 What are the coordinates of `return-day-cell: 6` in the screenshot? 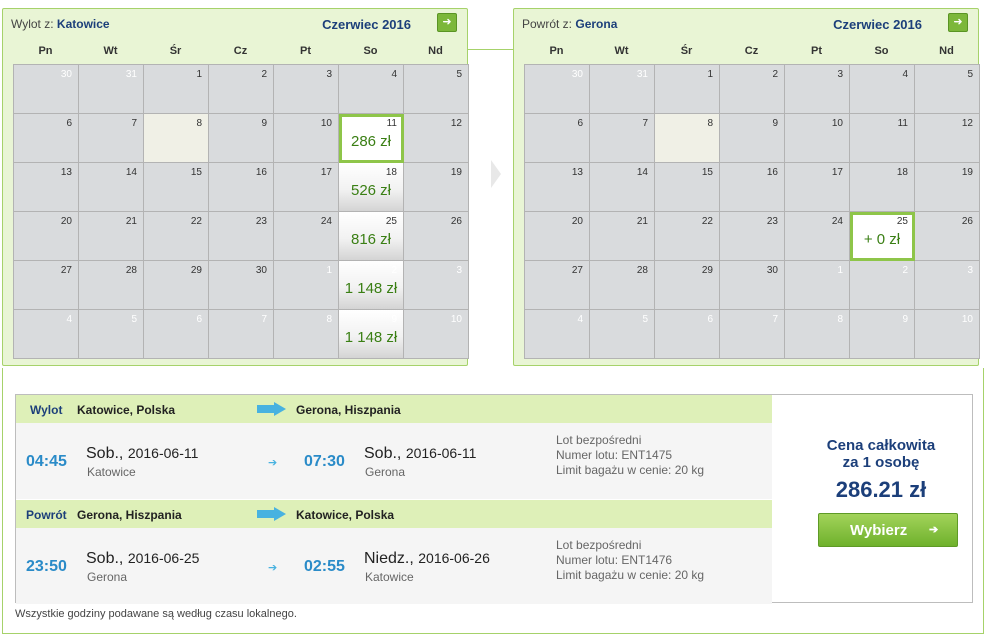 It's located at (687, 334).